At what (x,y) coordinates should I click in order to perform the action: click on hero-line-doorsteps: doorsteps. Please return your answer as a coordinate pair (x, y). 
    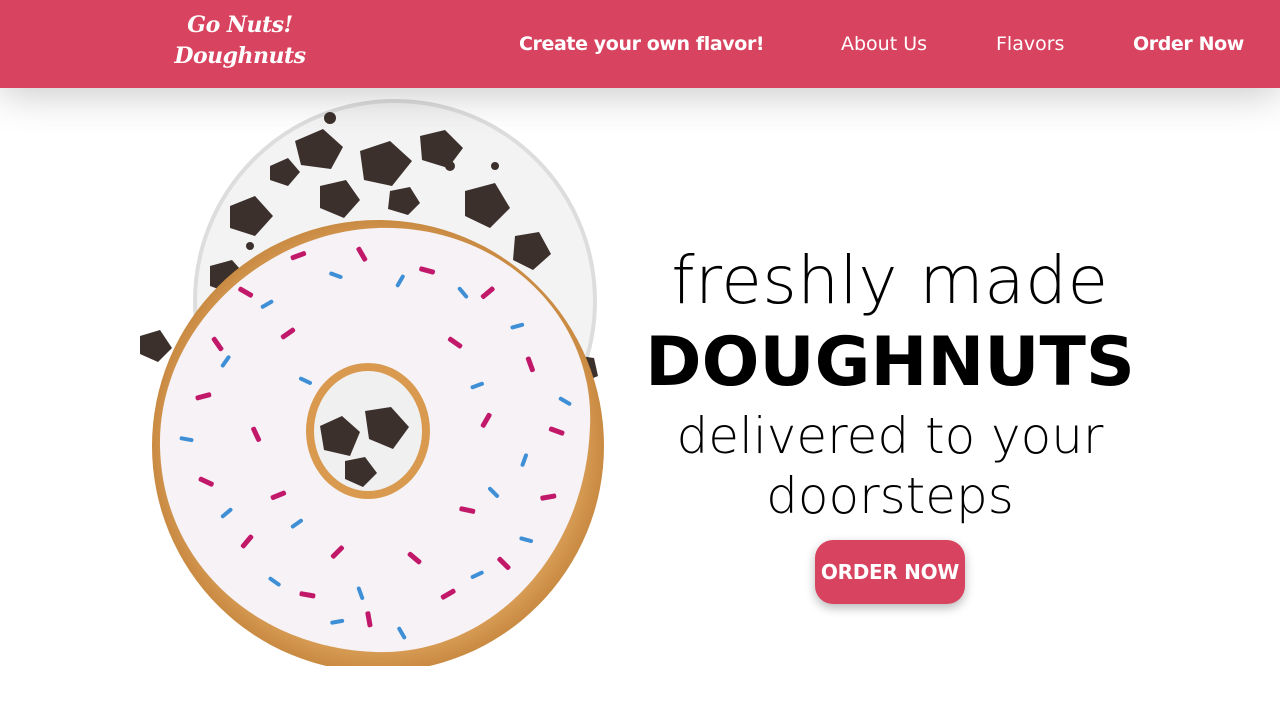
    Looking at the image, I should click on (890, 496).